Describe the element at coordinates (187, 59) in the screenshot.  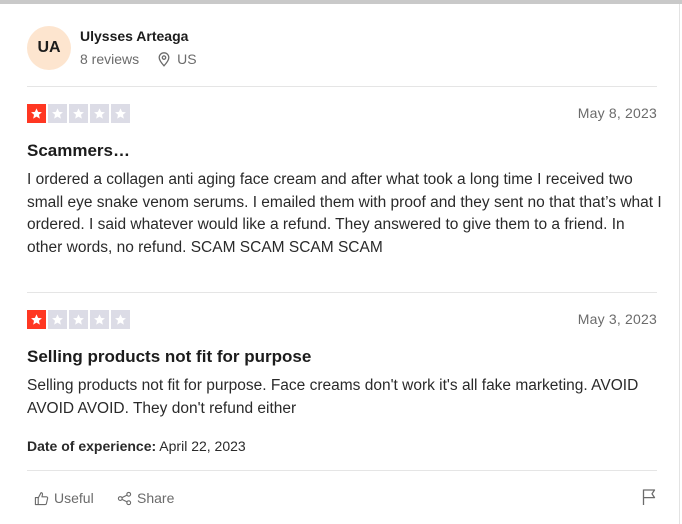
I see `reviewer-country: US` at that location.